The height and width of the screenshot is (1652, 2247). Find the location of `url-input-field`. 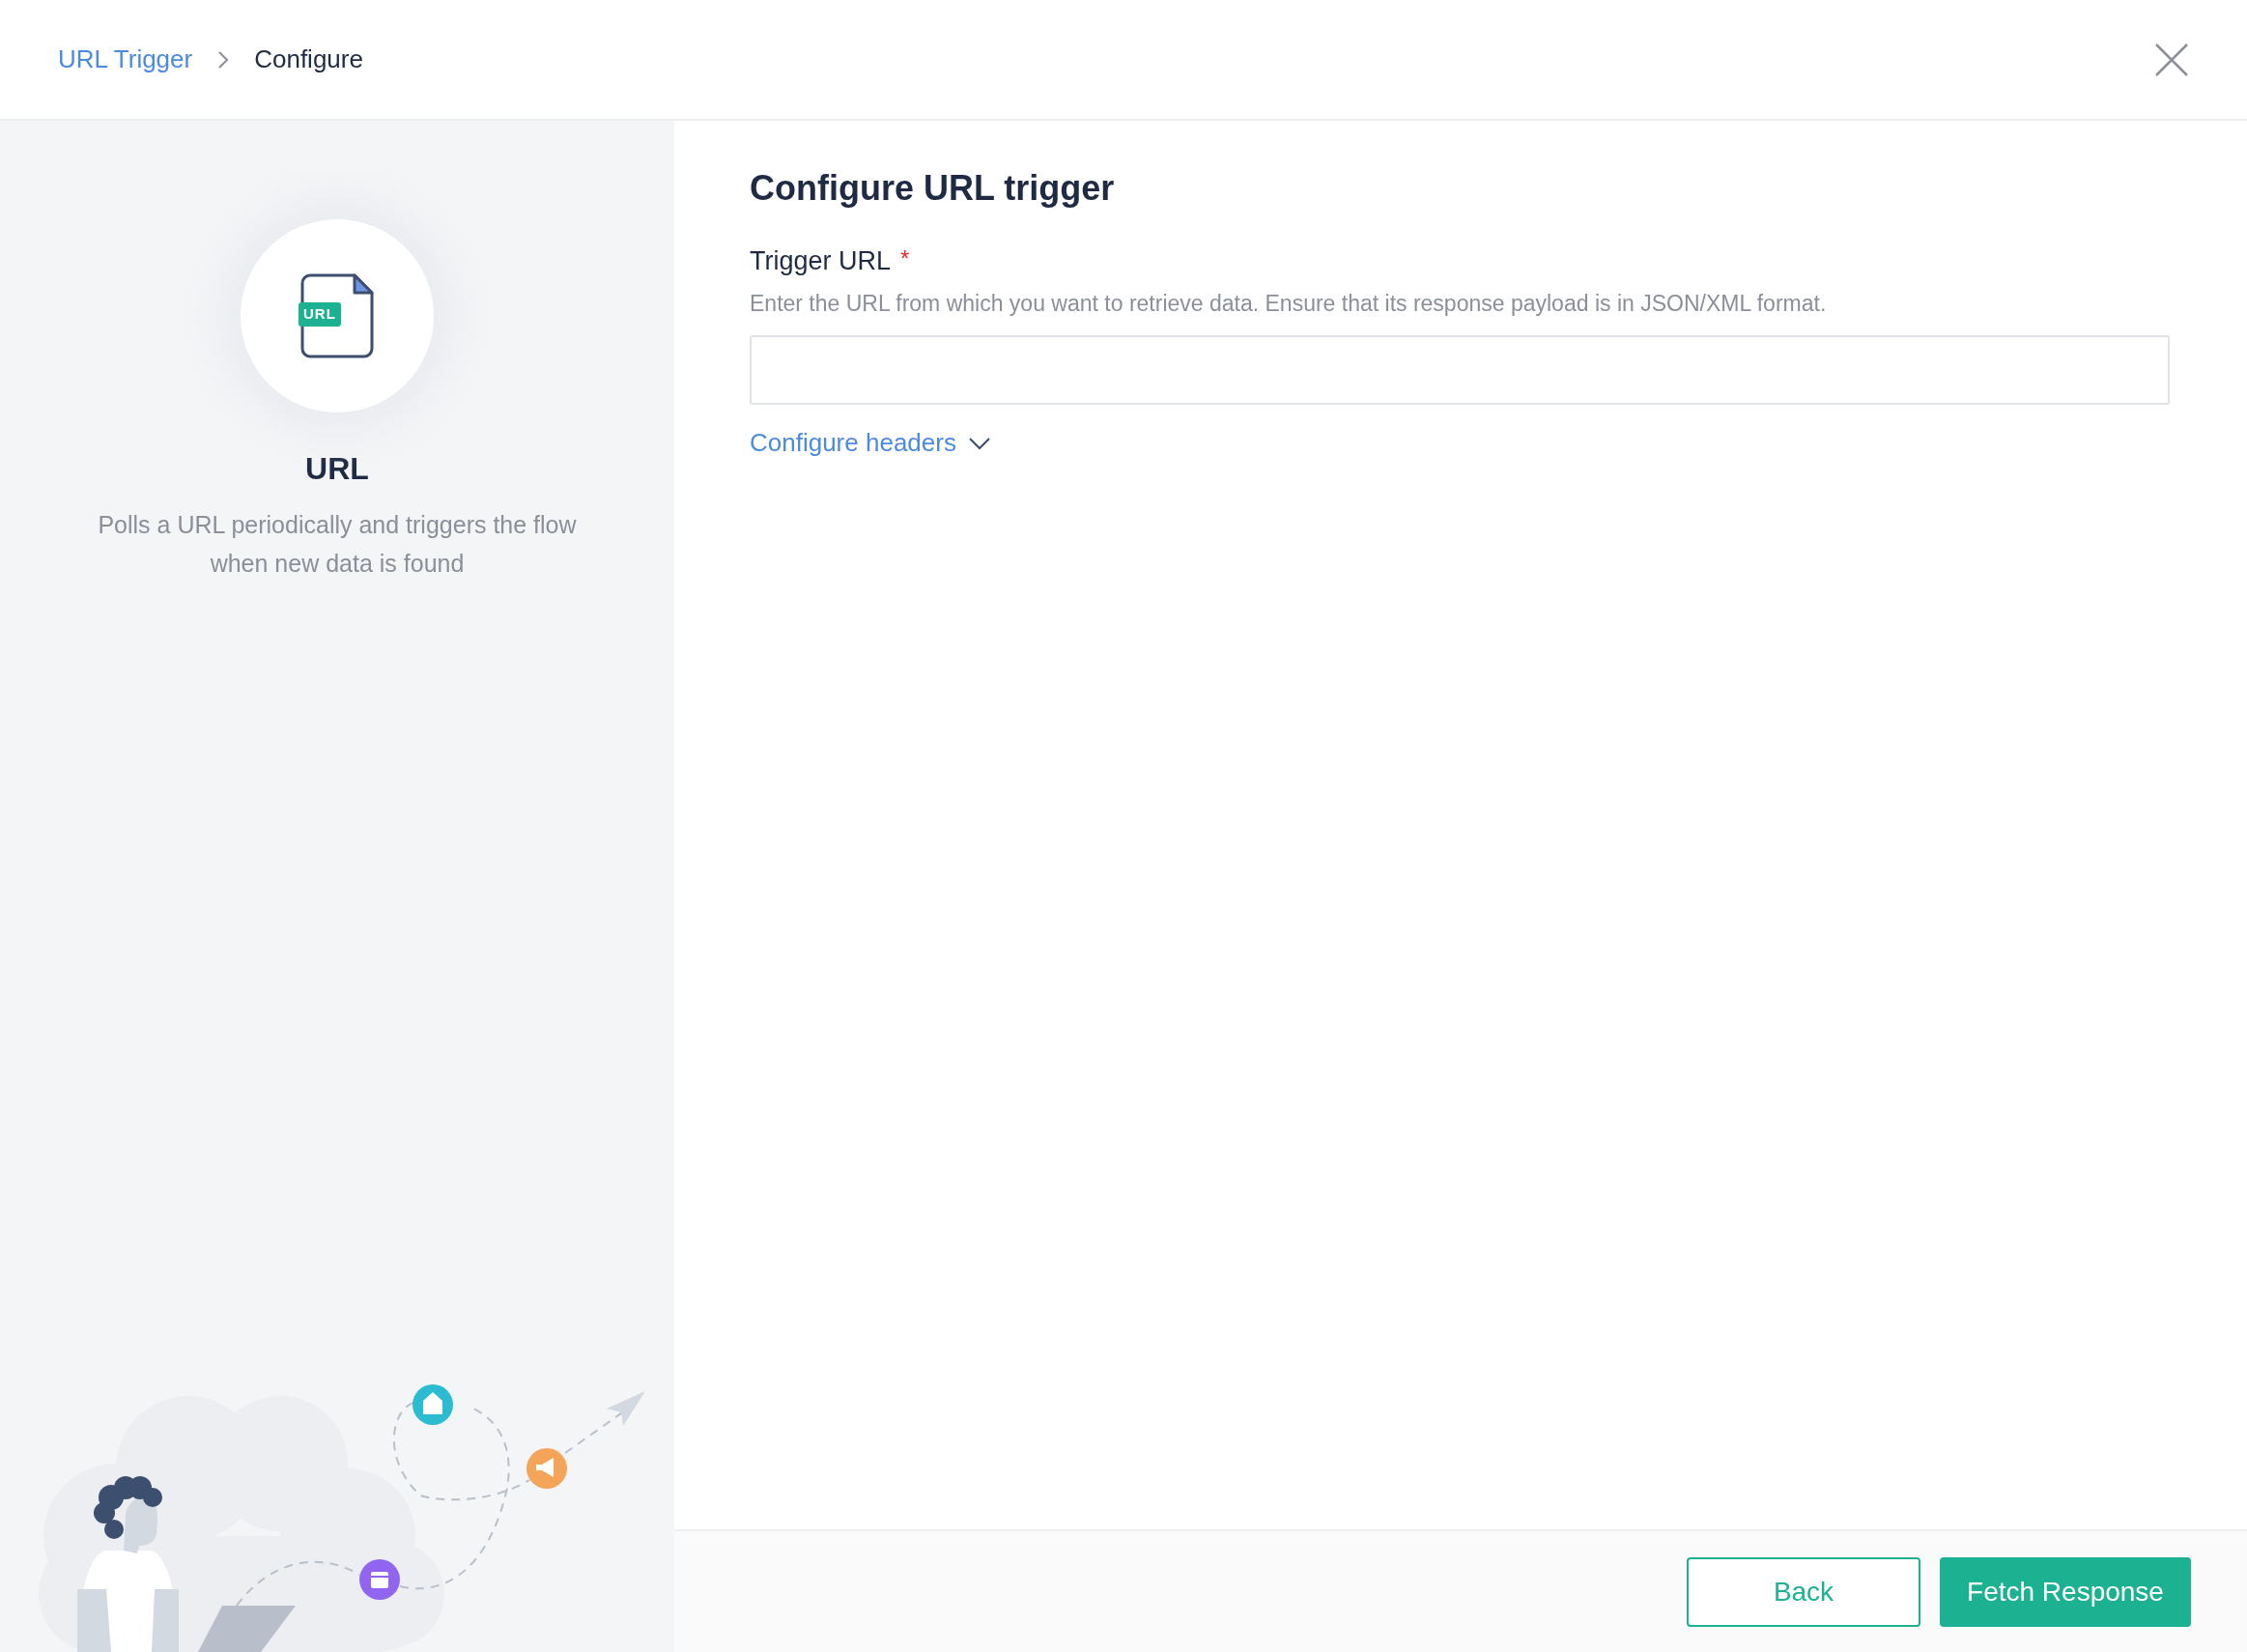

url-input-field is located at coordinates (1460, 370).